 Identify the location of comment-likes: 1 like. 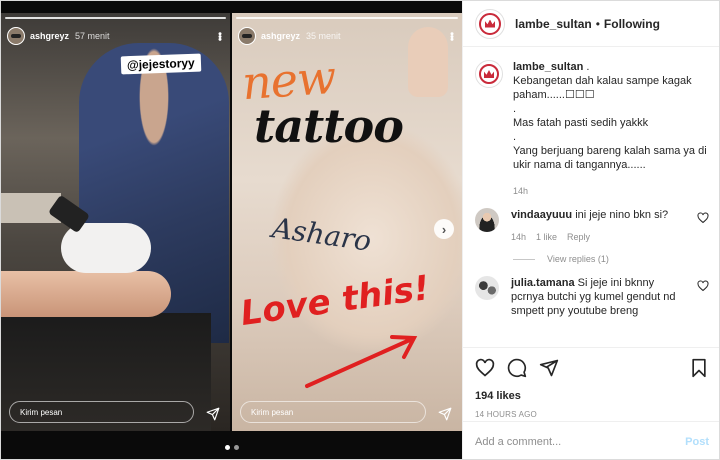
(546, 237).